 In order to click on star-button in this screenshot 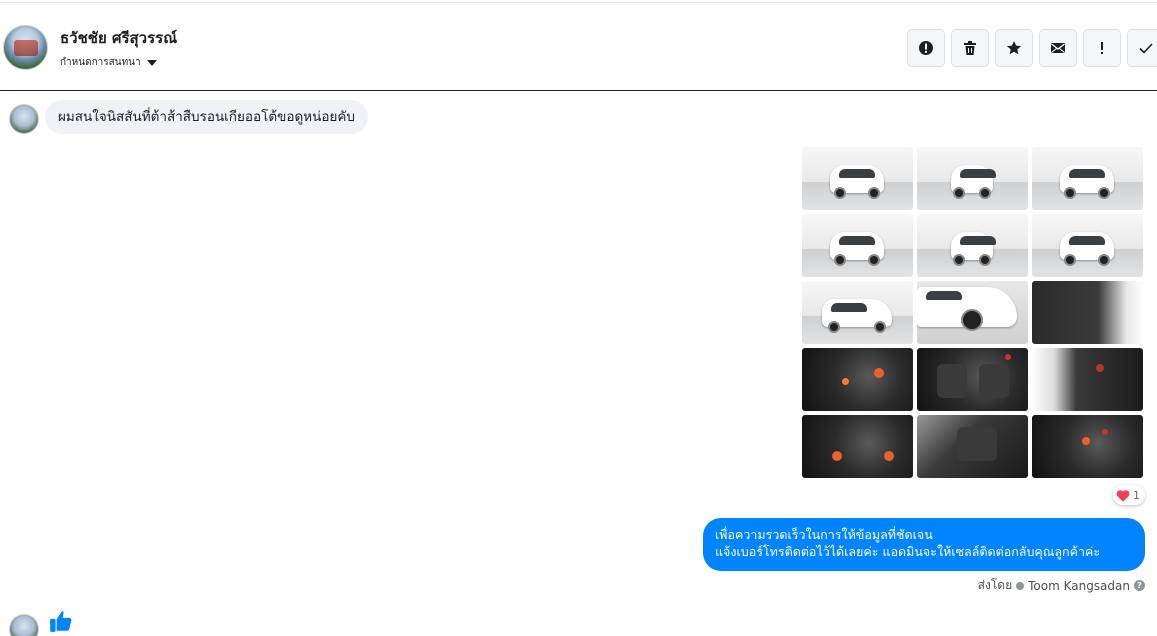, I will do `click(1014, 48)`.